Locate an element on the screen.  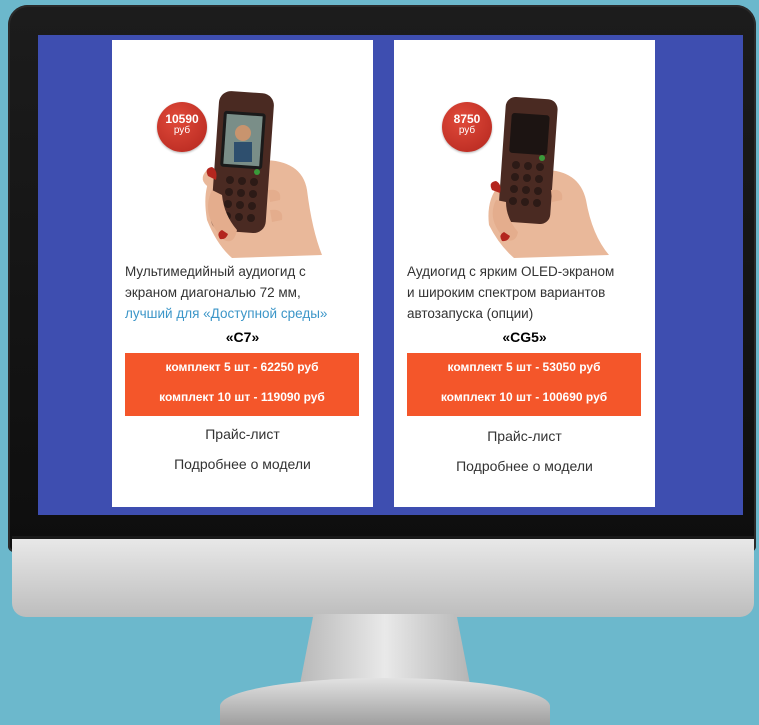
monitor-chin is located at coordinates (383, 576).